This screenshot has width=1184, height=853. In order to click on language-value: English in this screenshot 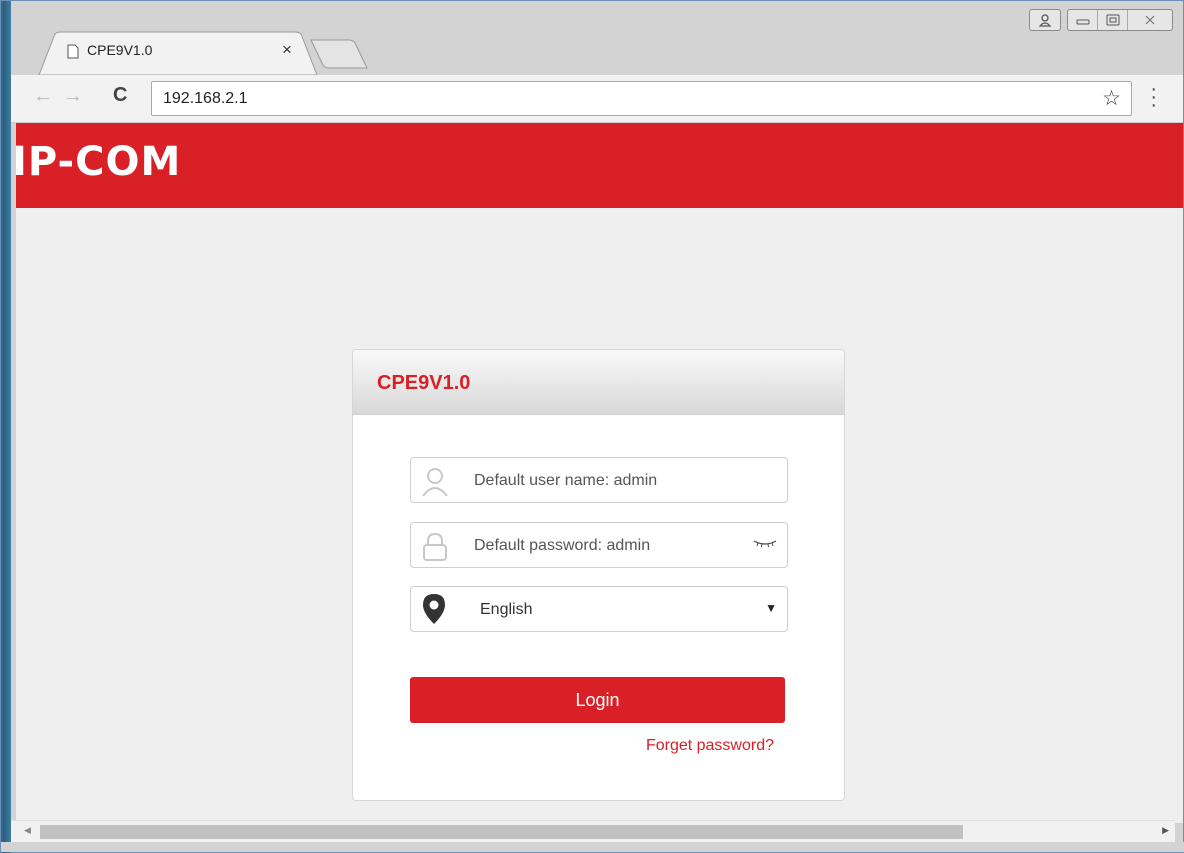, I will do `click(506, 609)`.